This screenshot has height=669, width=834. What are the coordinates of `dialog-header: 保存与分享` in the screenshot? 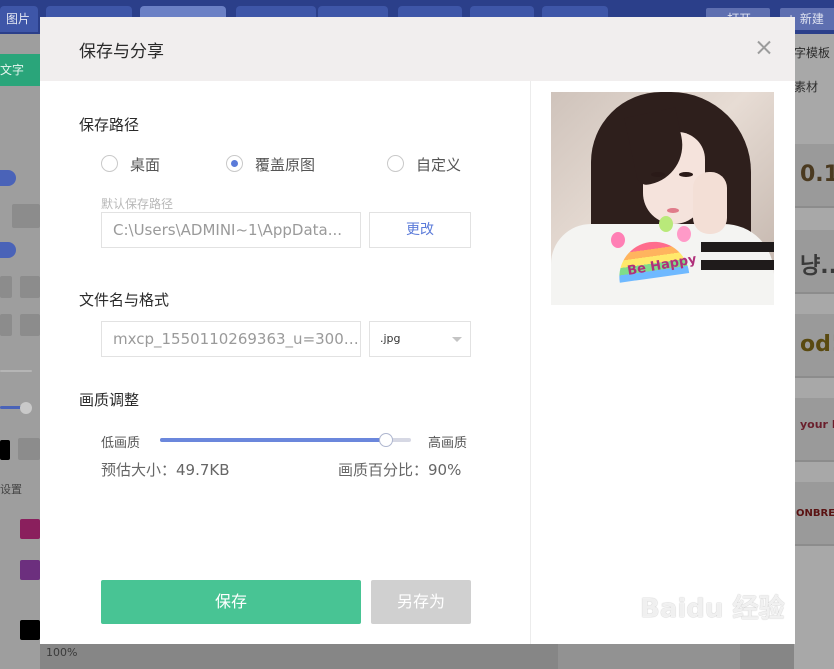 It's located at (417, 49).